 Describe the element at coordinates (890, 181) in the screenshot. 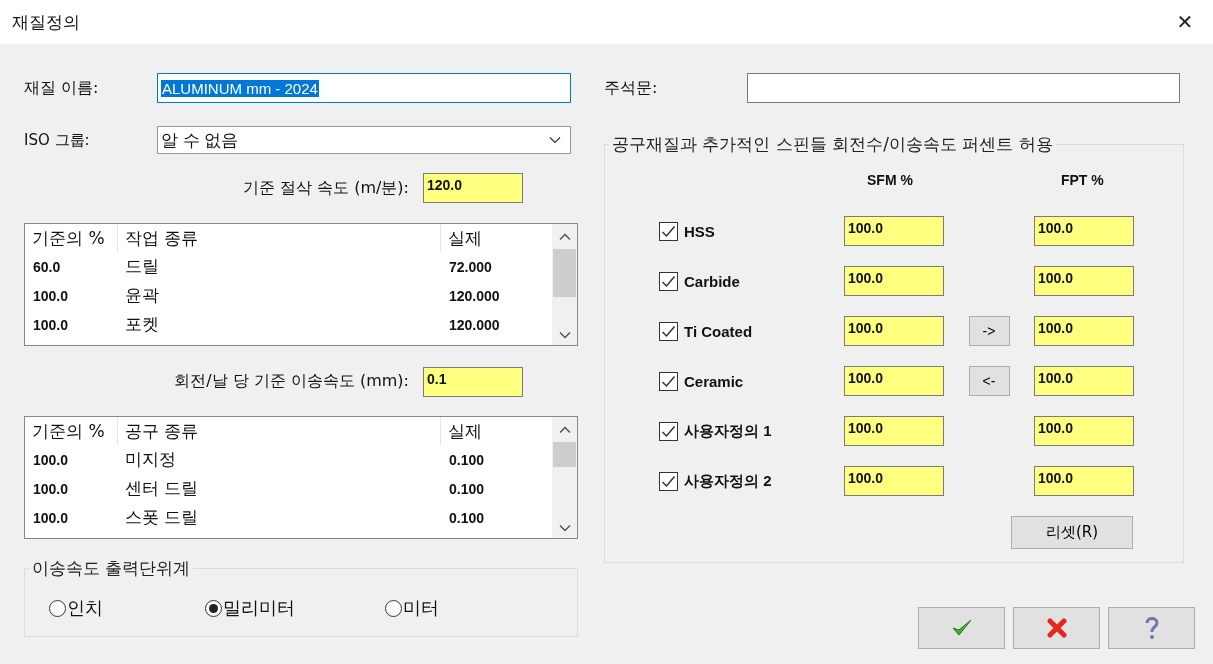

I see `column-header: SFM %` at that location.